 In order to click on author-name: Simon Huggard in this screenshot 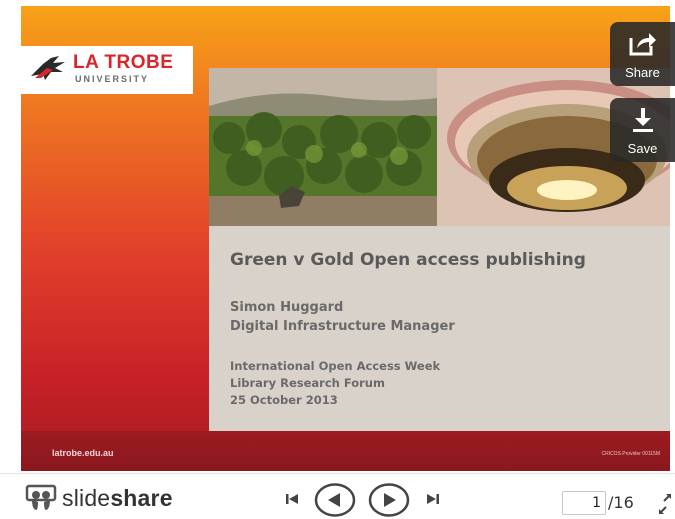, I will do `click(287, 307)`.